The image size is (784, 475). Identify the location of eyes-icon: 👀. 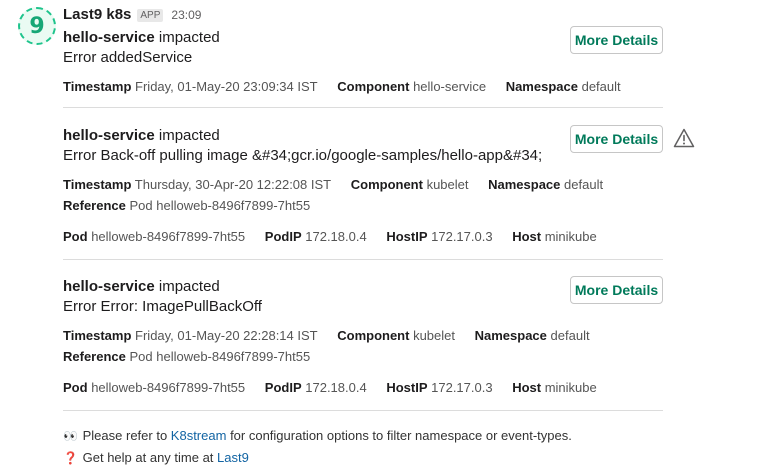
(70, 436).